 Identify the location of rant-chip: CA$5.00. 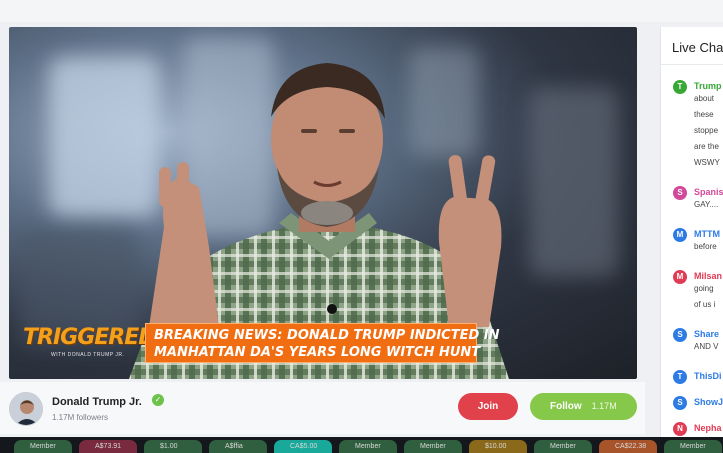
(303, 446).